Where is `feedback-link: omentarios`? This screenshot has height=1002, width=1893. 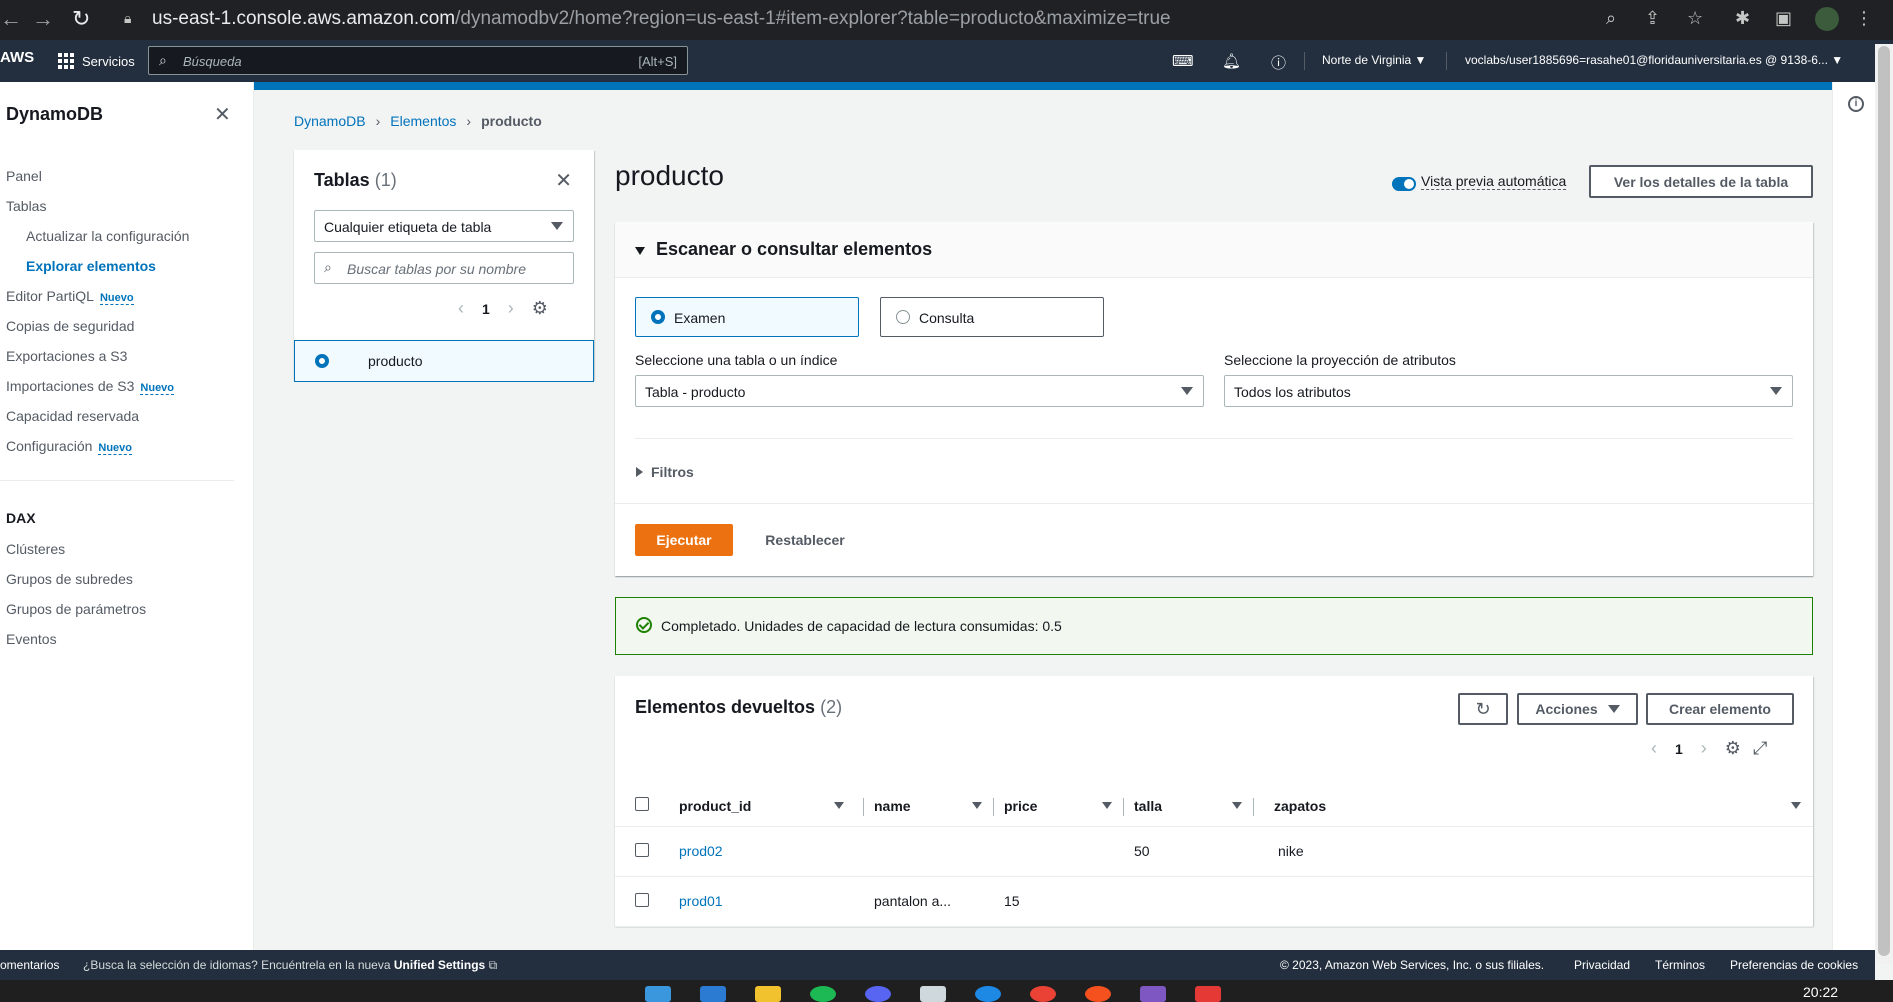
feedback-link: omentarios is located at coordinates (29, 965).